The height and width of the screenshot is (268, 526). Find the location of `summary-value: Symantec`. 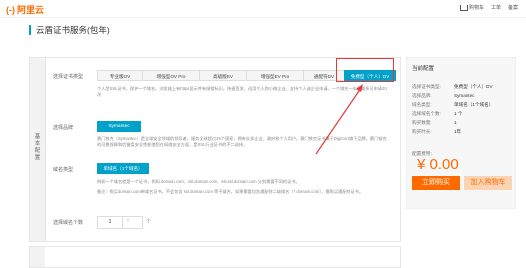

summary-value: Symantec is located at coordinates (464, 95).